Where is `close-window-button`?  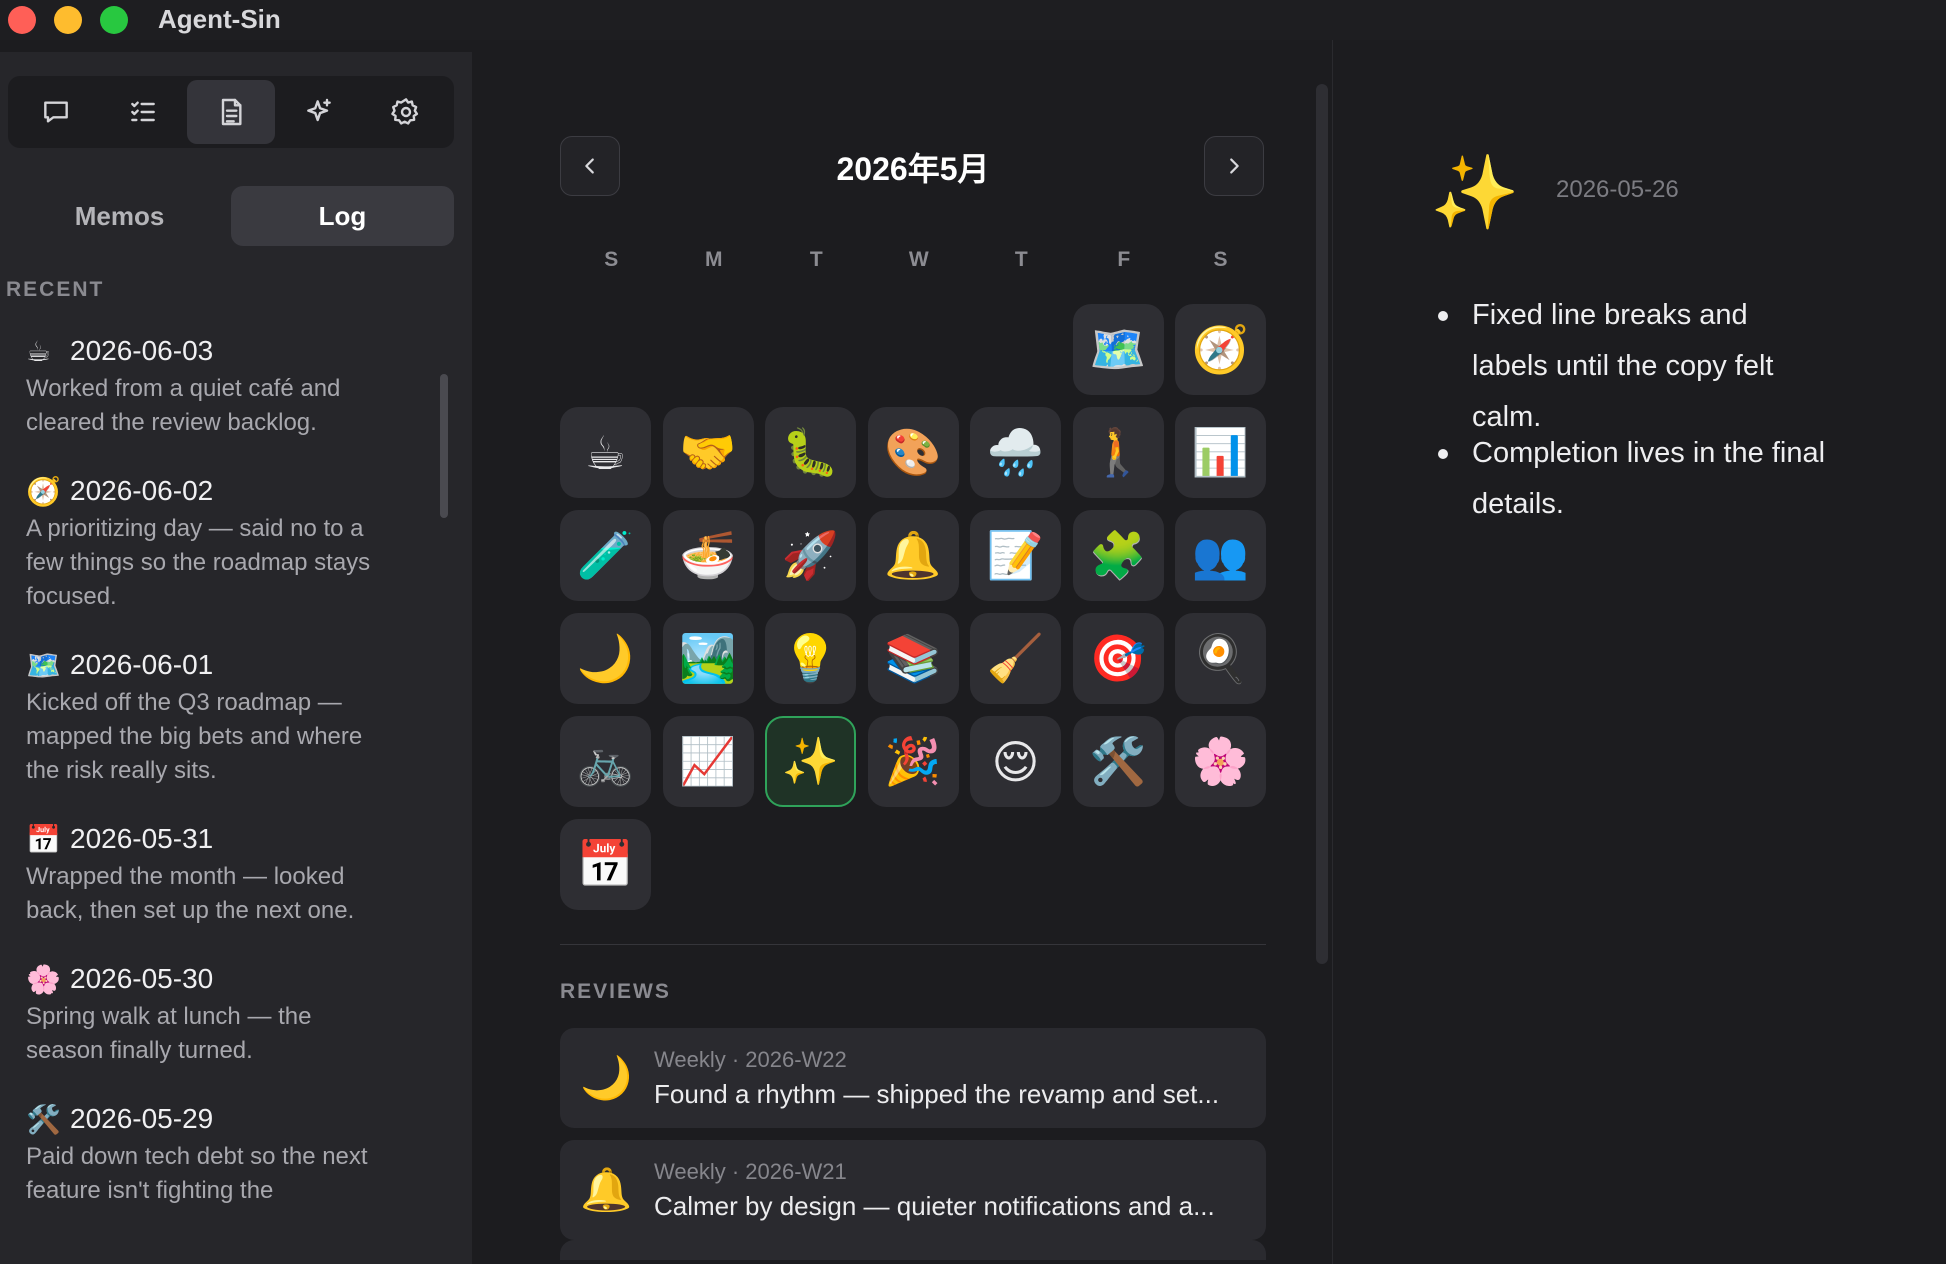 close-window-button is located at coordinates (22, 20).